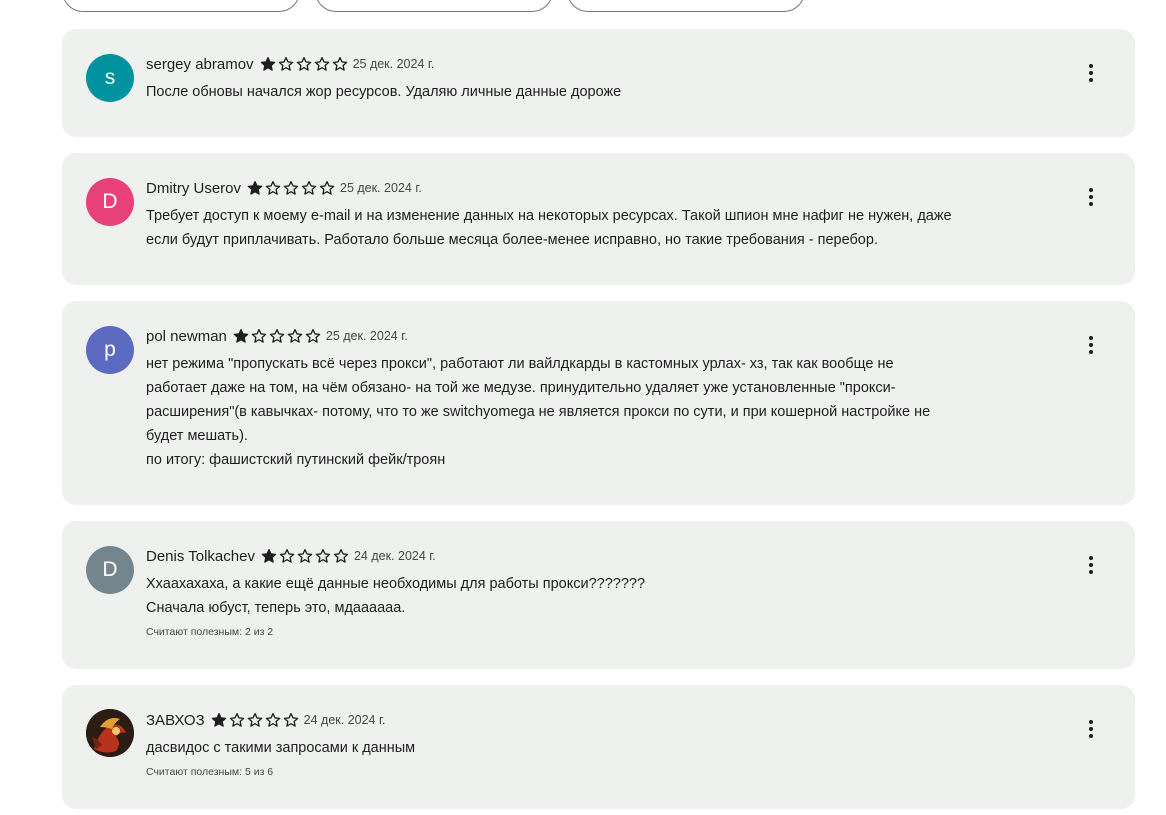 This screenshot has height=815, width=1166. I want to click on review-author: Denis Tolkachev, so click(200, 556).